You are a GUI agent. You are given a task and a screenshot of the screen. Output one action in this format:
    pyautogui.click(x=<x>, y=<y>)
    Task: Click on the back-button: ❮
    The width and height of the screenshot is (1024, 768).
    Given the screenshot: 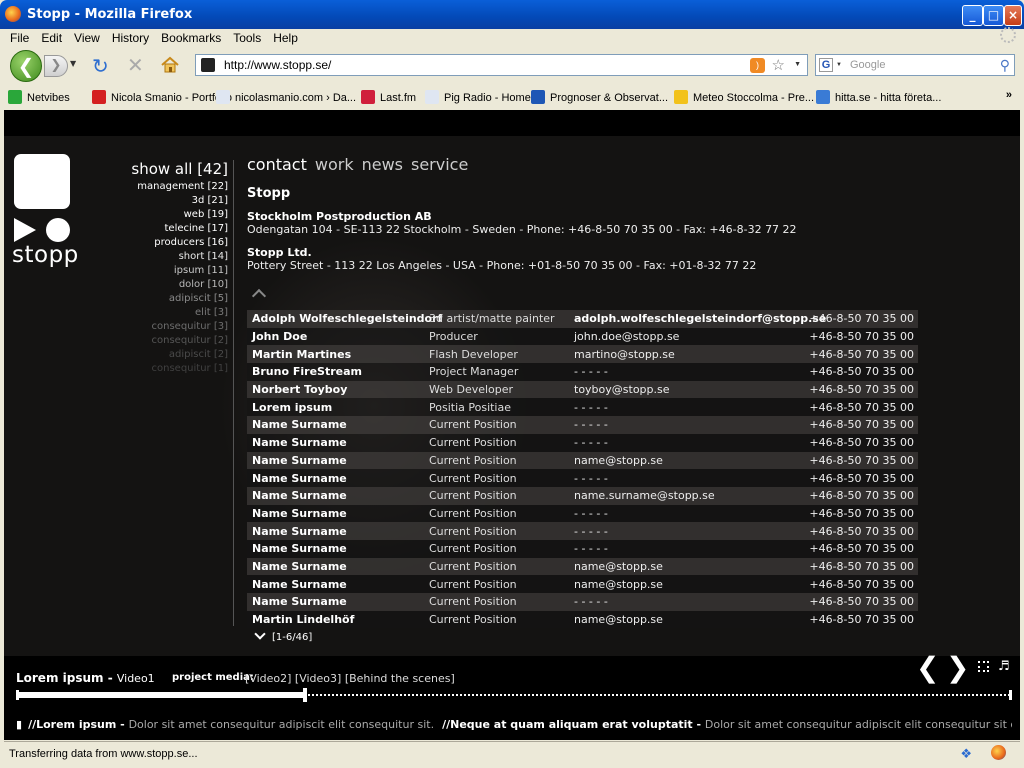 What is the action you would take?
    pyautogui.click(x=26, y=66)
    